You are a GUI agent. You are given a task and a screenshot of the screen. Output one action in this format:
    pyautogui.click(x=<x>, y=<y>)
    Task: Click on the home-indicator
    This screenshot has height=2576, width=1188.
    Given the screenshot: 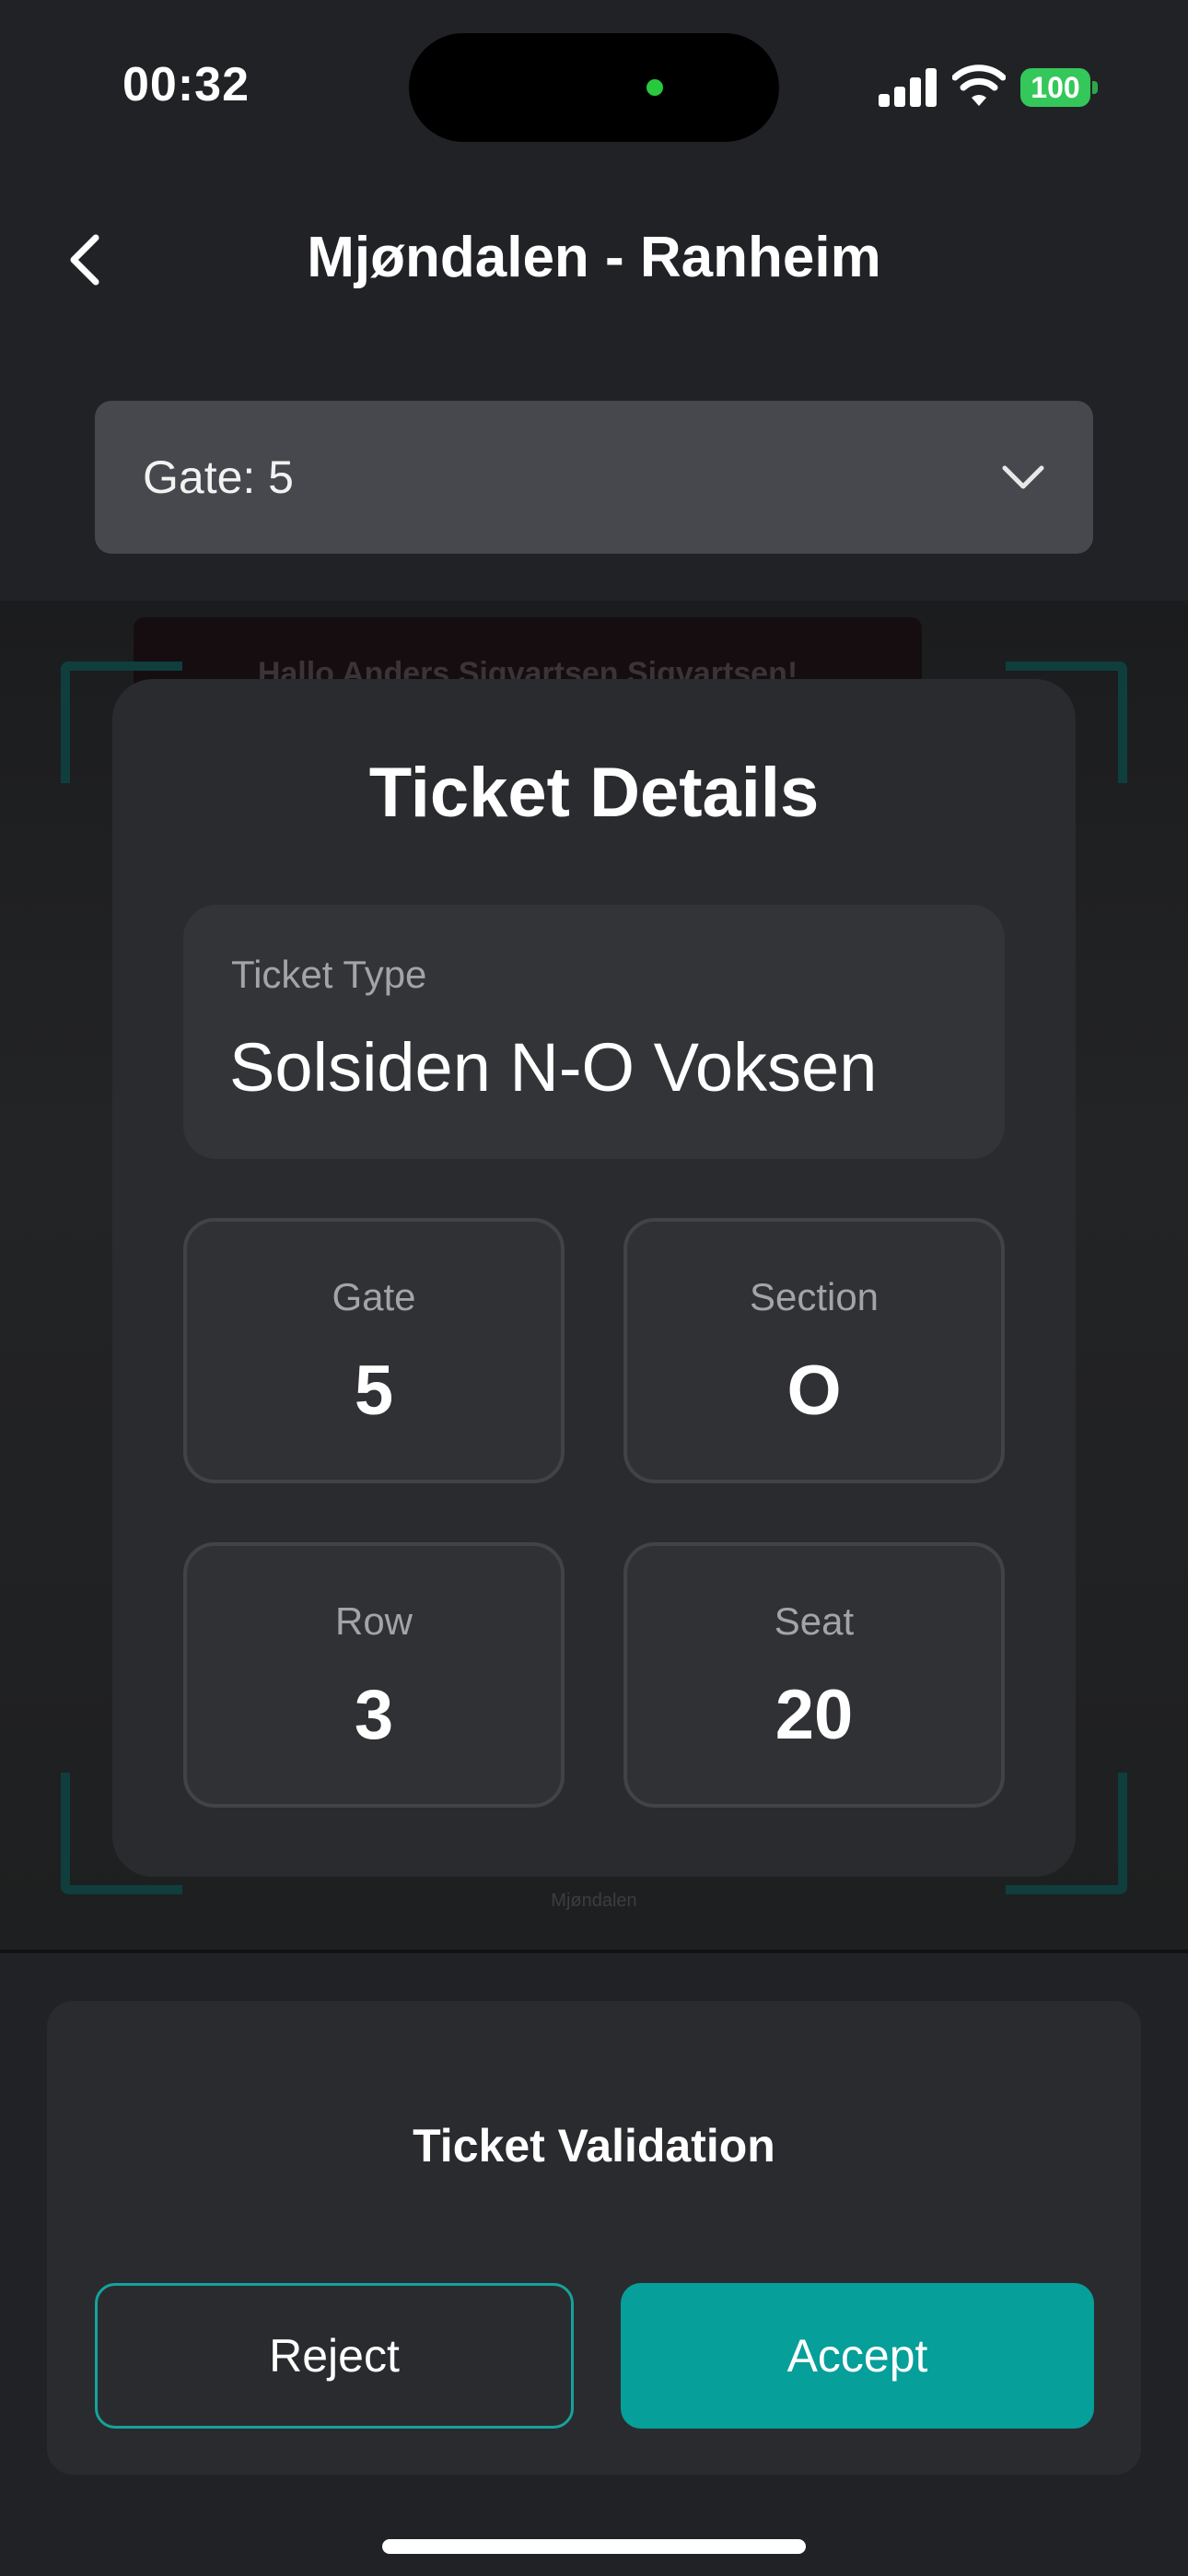 What is the action you would take?
    pyautogui.click(x=594, y=2546)
    